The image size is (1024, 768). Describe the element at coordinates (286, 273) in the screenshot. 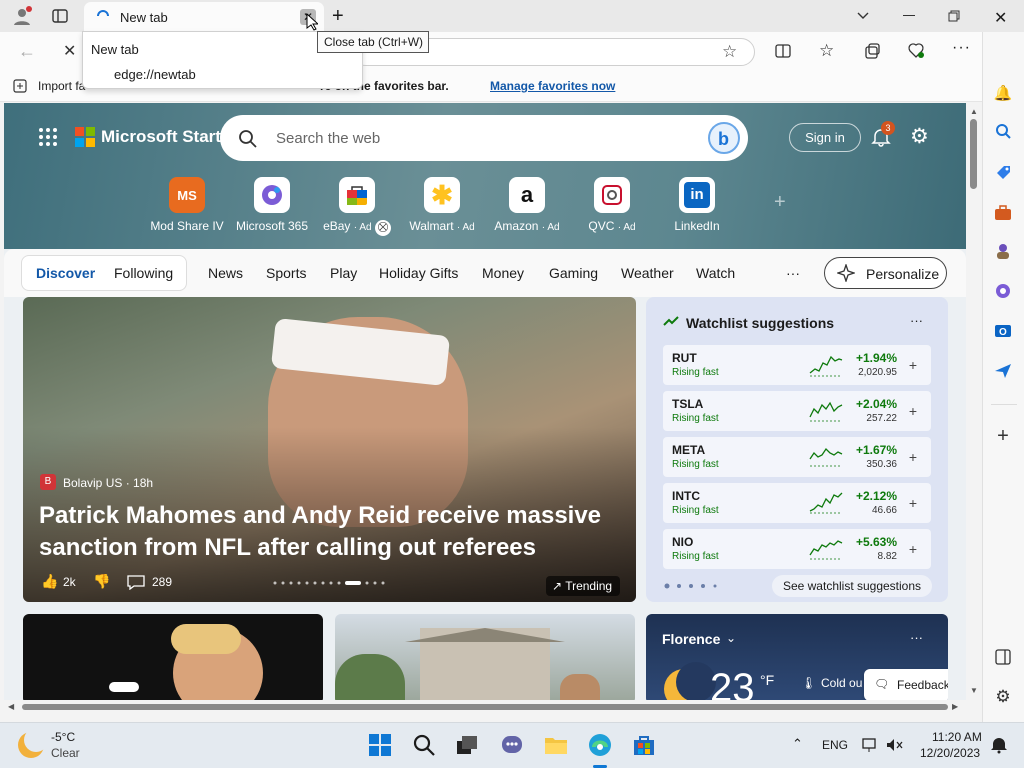

I see `nav-sports: Sports` at that location.